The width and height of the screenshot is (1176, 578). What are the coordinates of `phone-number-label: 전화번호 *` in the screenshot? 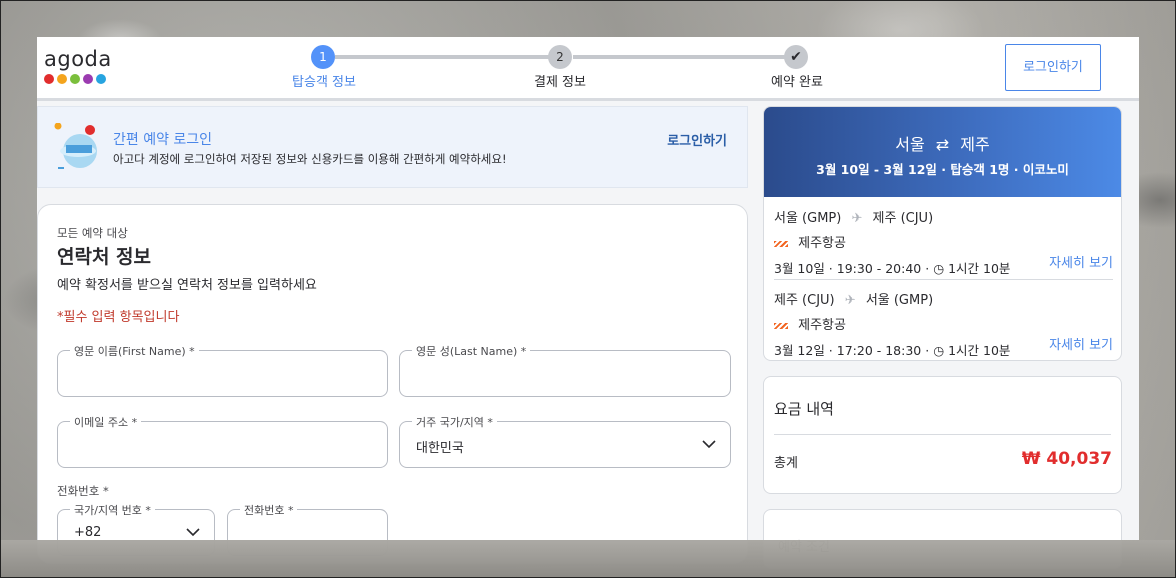 It's located at (269, 510).